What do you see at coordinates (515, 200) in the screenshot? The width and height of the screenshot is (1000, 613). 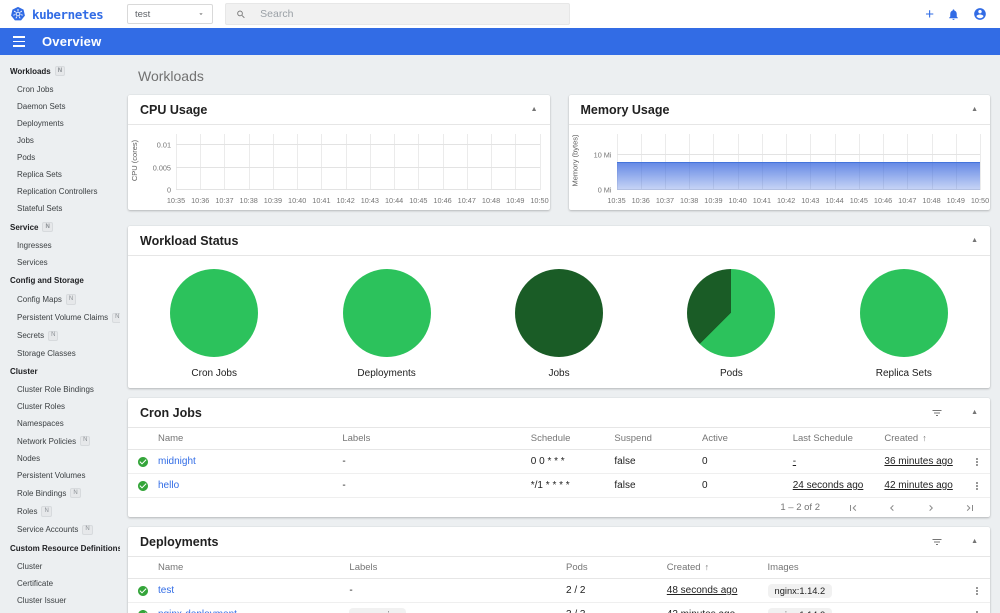 I see `x-tick-label: 10:49` at bounding box center [515, 200].